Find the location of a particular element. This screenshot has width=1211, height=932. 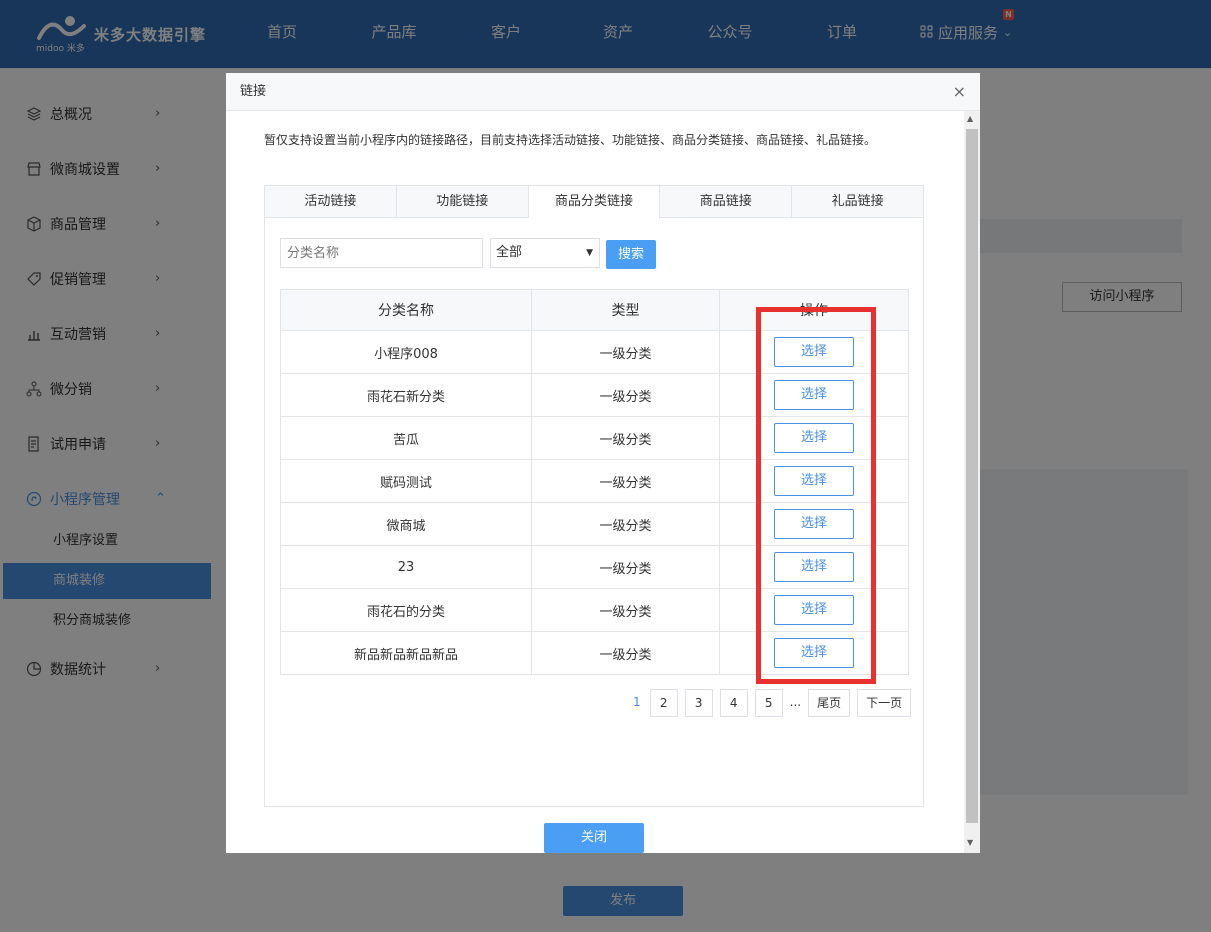

tab-category-link: 商品分类链接 is located at coordinates (594, 202).